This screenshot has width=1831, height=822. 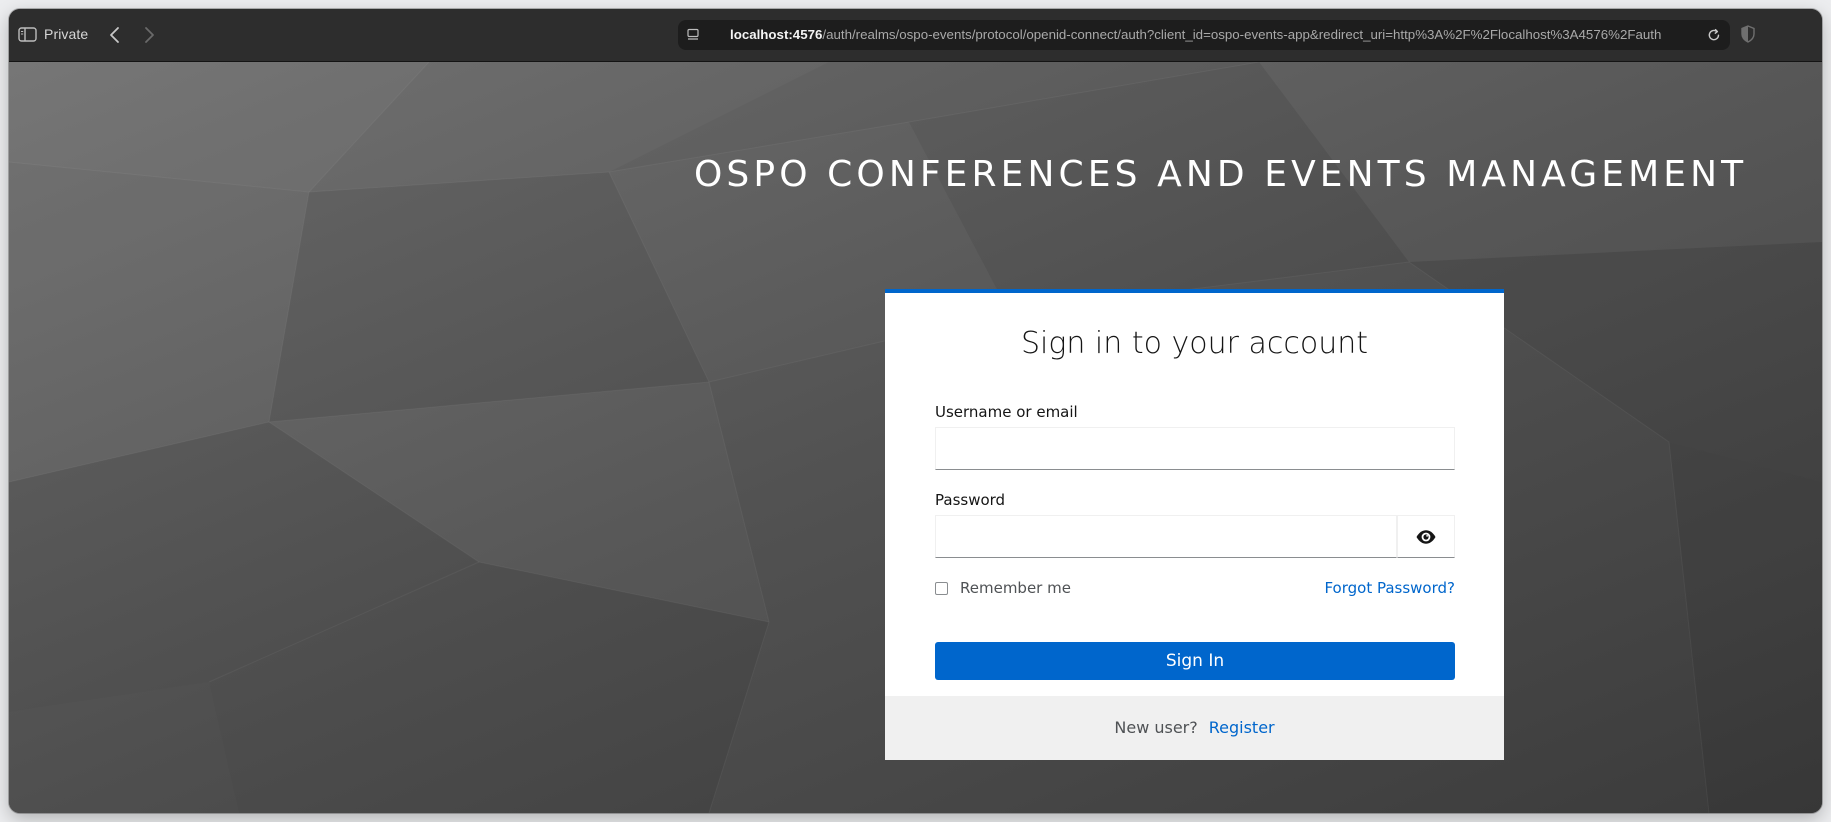 What do you see at coordinates (941, 588) in the screenshot?
I see `remember-me-checkbox` at bounding box center [941, 588].